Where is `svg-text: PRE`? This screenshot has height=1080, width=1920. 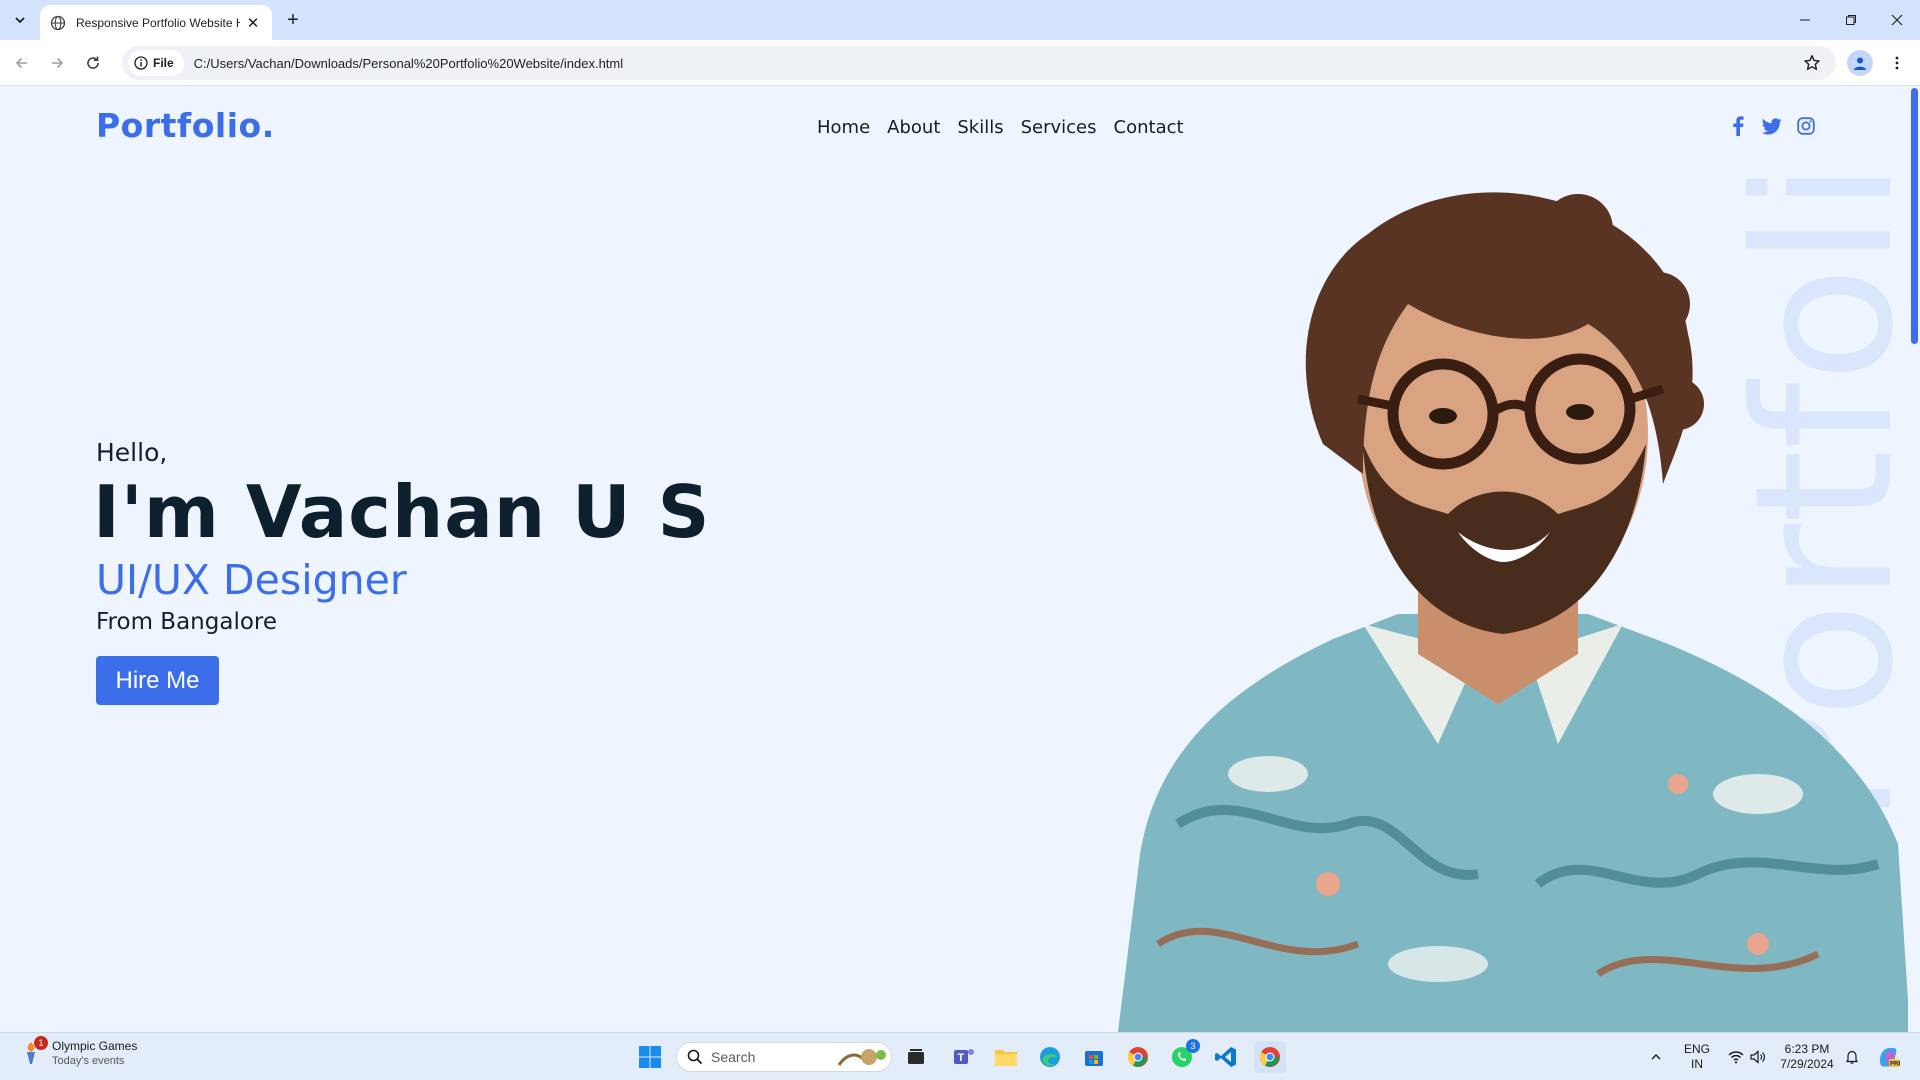 svg-text: PRE is located at coordinates (1895, 1065).